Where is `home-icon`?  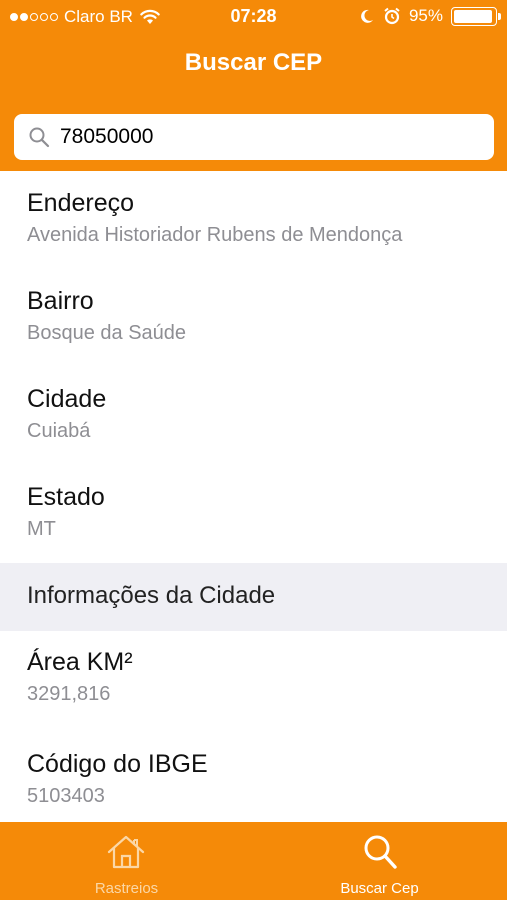
home-icon is located at coordinates (126, 852).